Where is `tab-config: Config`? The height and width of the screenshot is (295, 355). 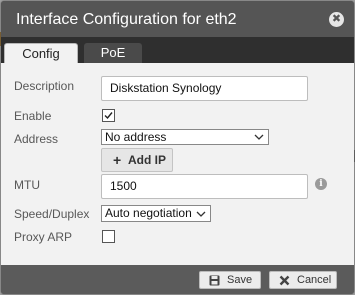 tab-config: Config is located at coordinates (41, 53).